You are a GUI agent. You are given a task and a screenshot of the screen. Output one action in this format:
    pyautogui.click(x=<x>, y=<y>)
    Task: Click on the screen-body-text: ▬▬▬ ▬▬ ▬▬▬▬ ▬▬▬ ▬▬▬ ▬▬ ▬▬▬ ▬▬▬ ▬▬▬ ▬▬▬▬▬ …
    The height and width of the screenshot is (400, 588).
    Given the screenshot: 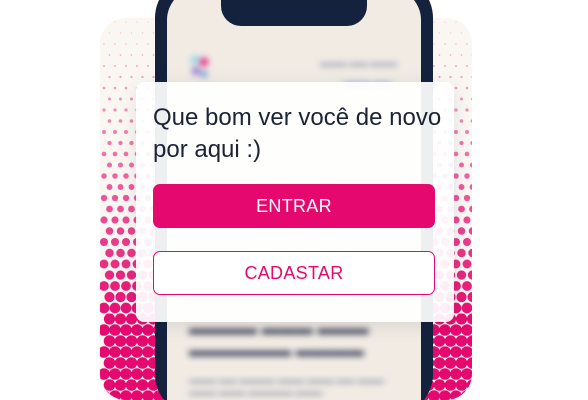 What is the action you would take?
    pyautogui.click(x=287, y=386)
    